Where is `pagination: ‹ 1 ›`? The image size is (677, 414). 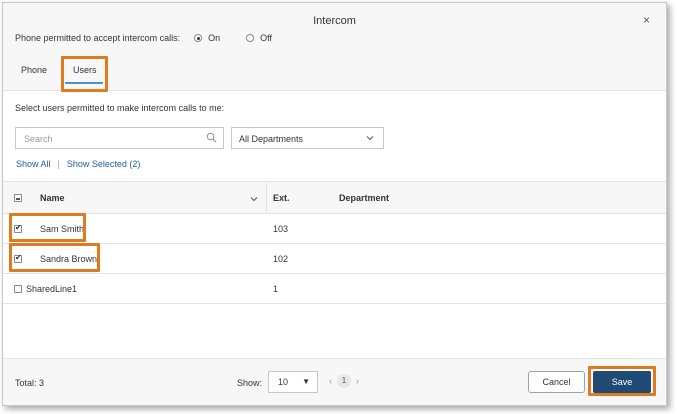 pagination: ‹ 1 › is located at coordinates (344, 381).